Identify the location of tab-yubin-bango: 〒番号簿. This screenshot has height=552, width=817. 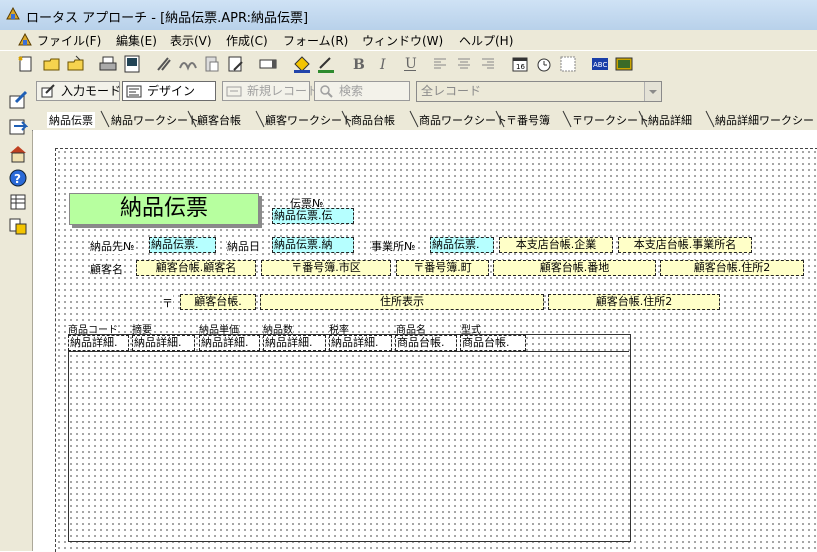
(528, 120).